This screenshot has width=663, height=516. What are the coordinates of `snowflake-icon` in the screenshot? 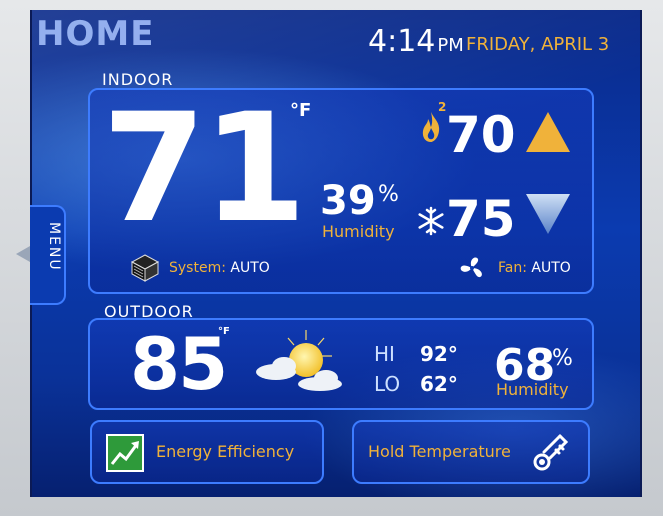 It's located at (431, 221).